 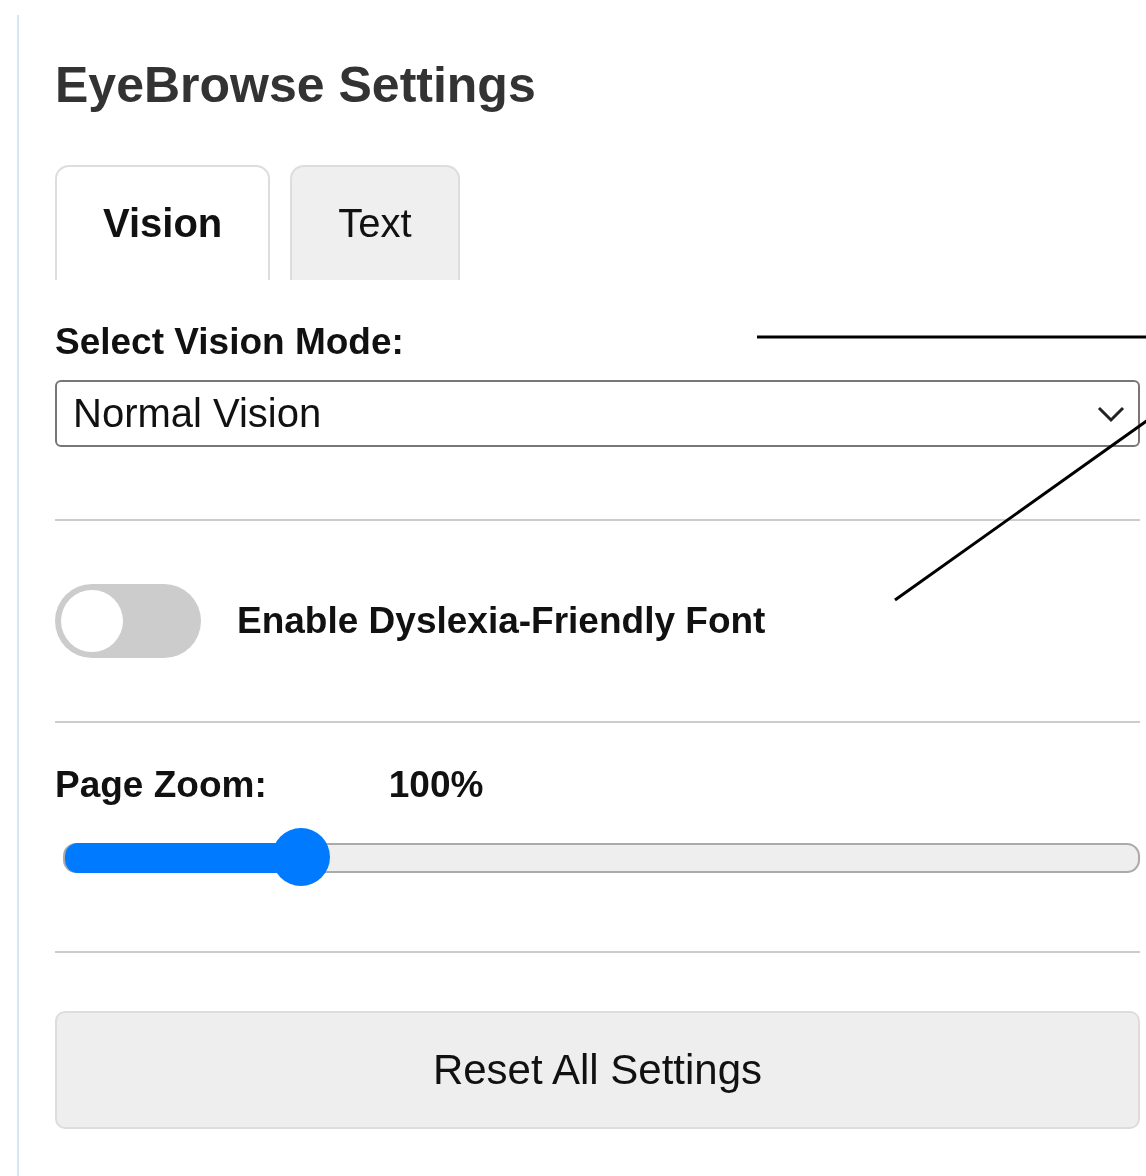 I want to click on tab: Text, so click(x=375, y=222).